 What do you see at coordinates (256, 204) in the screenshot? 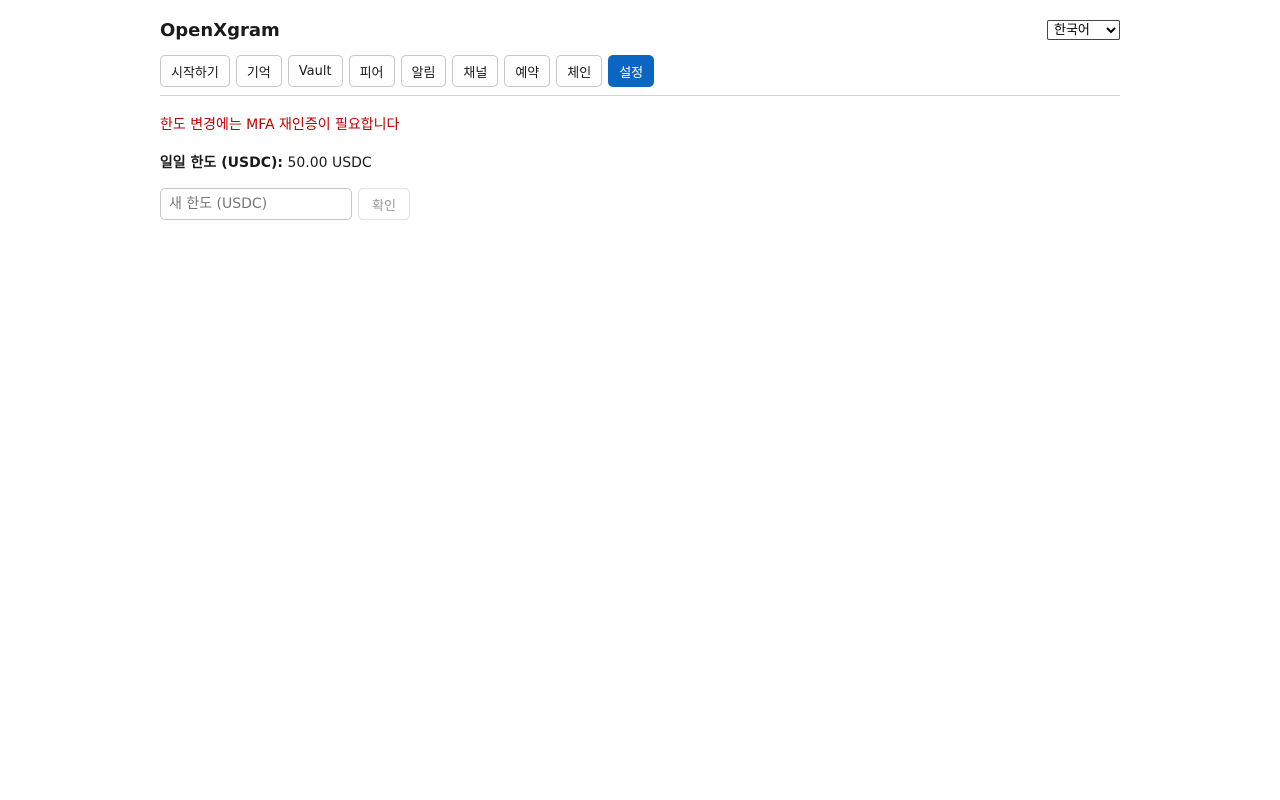
I see `new-limit-input` at bounding box center [256, 204].